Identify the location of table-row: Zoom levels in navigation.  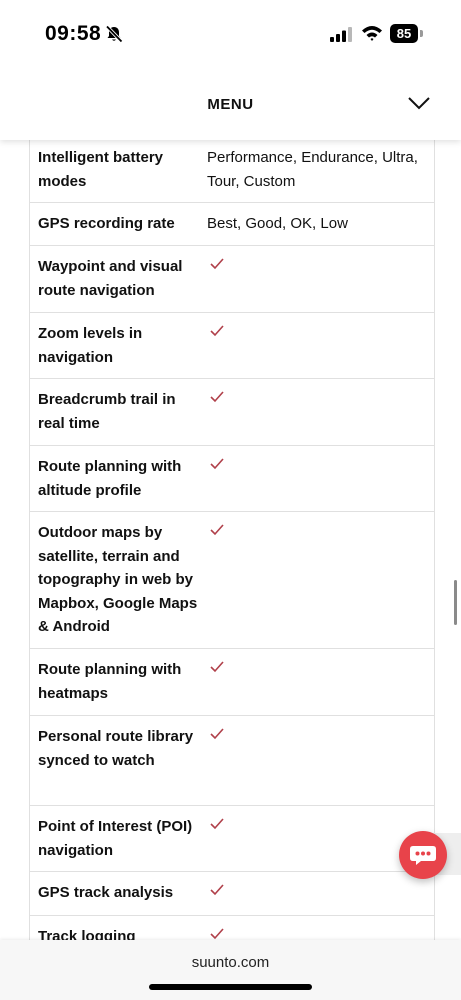
(232, 346).